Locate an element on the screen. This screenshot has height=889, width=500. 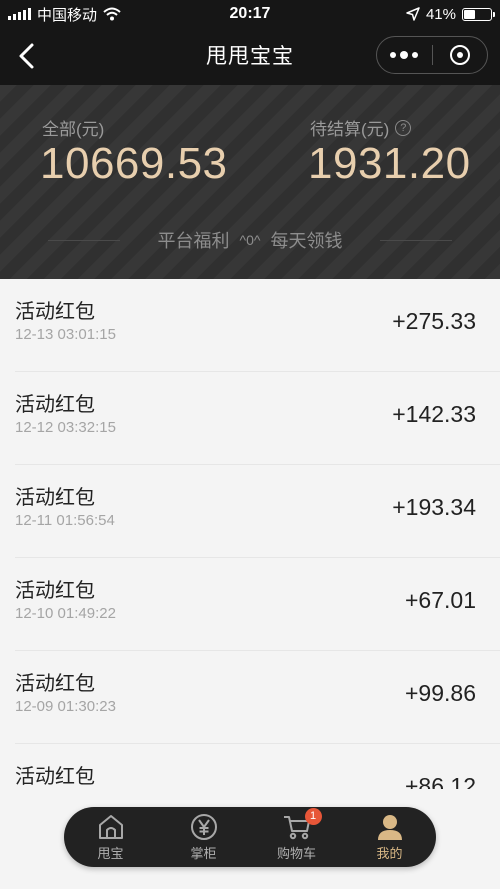
tab-shopkeeper: 掌柜 is located at coordinates (203, 837).